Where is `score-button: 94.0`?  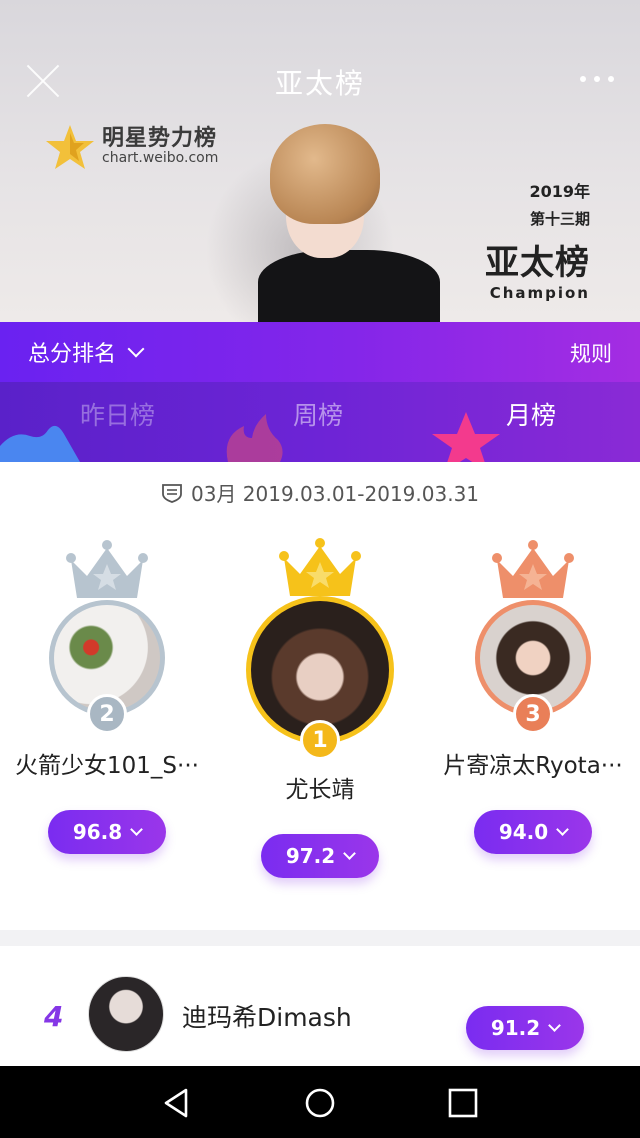
score-button: 94.0 is located at coordinates (533, 832).